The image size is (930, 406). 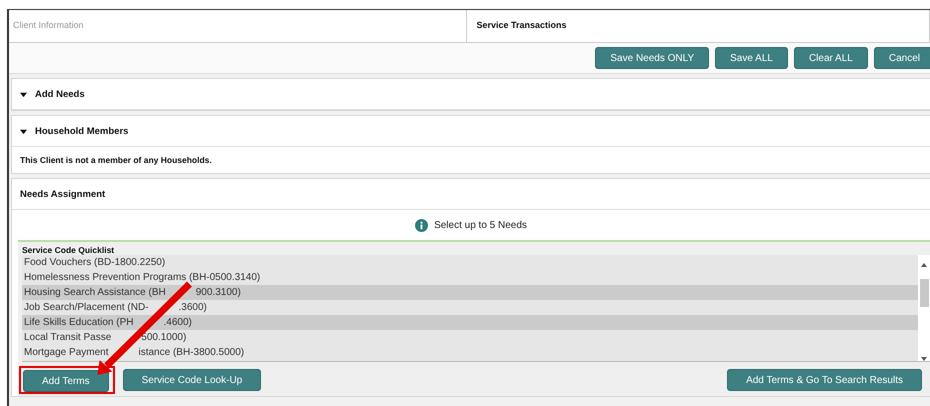 I want to click on list-item: Life Skills Education (PH .4600), so click(x=470, y=322).